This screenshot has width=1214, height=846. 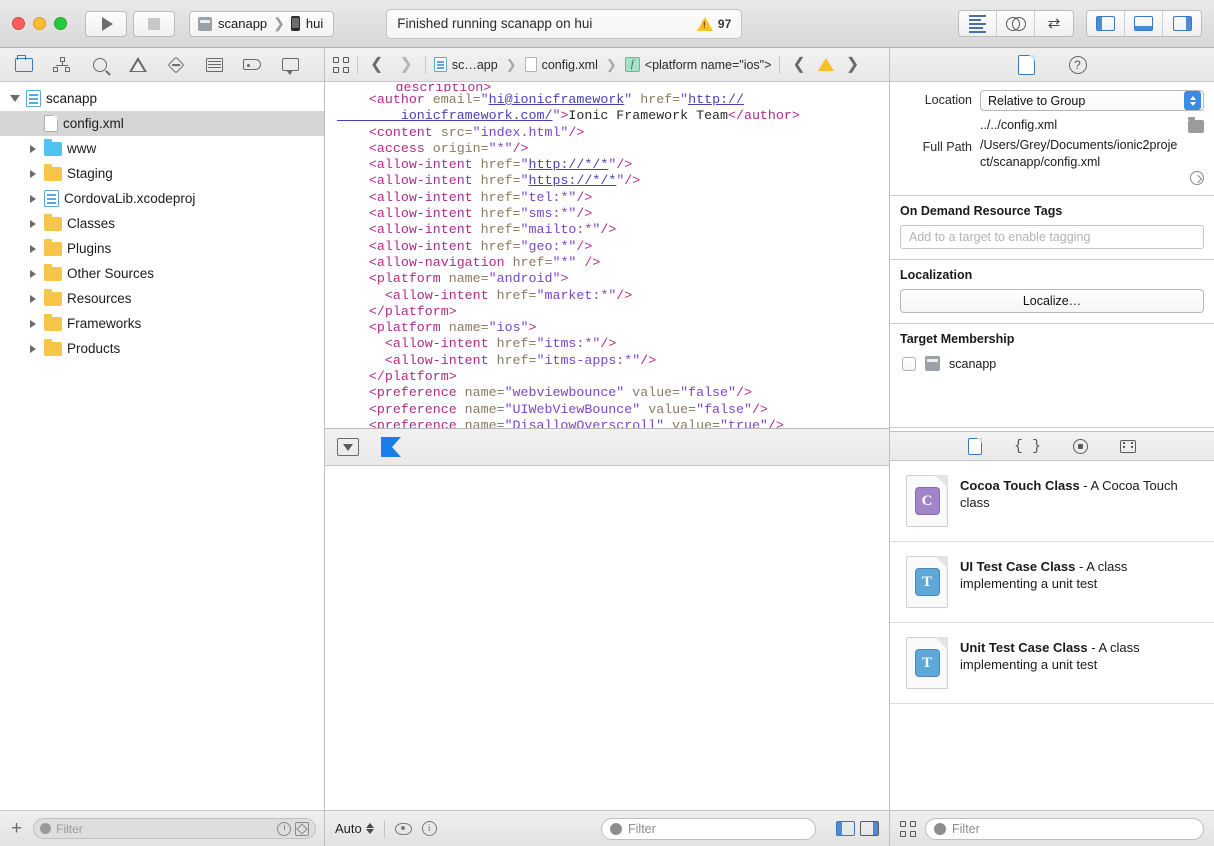 I want to click on next-issue-button: ❯, so click(x=852, y=64).